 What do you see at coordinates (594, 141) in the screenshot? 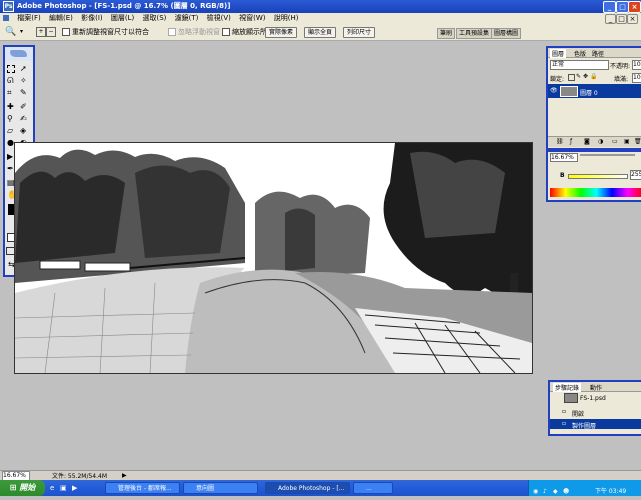
I see `layers-footer: ⛓ ƒ ◙ ◑ ▭ ▣ 🗑` at bounding box center [594, 141].